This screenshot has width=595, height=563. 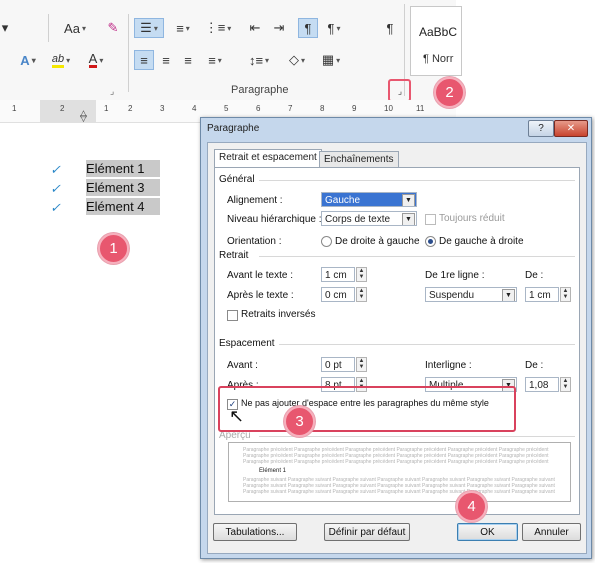 What do you see at coordinates (438, 59) in the screenshot?
I see `style-normal: ¶ Norr` at bounding box center [438, 59].